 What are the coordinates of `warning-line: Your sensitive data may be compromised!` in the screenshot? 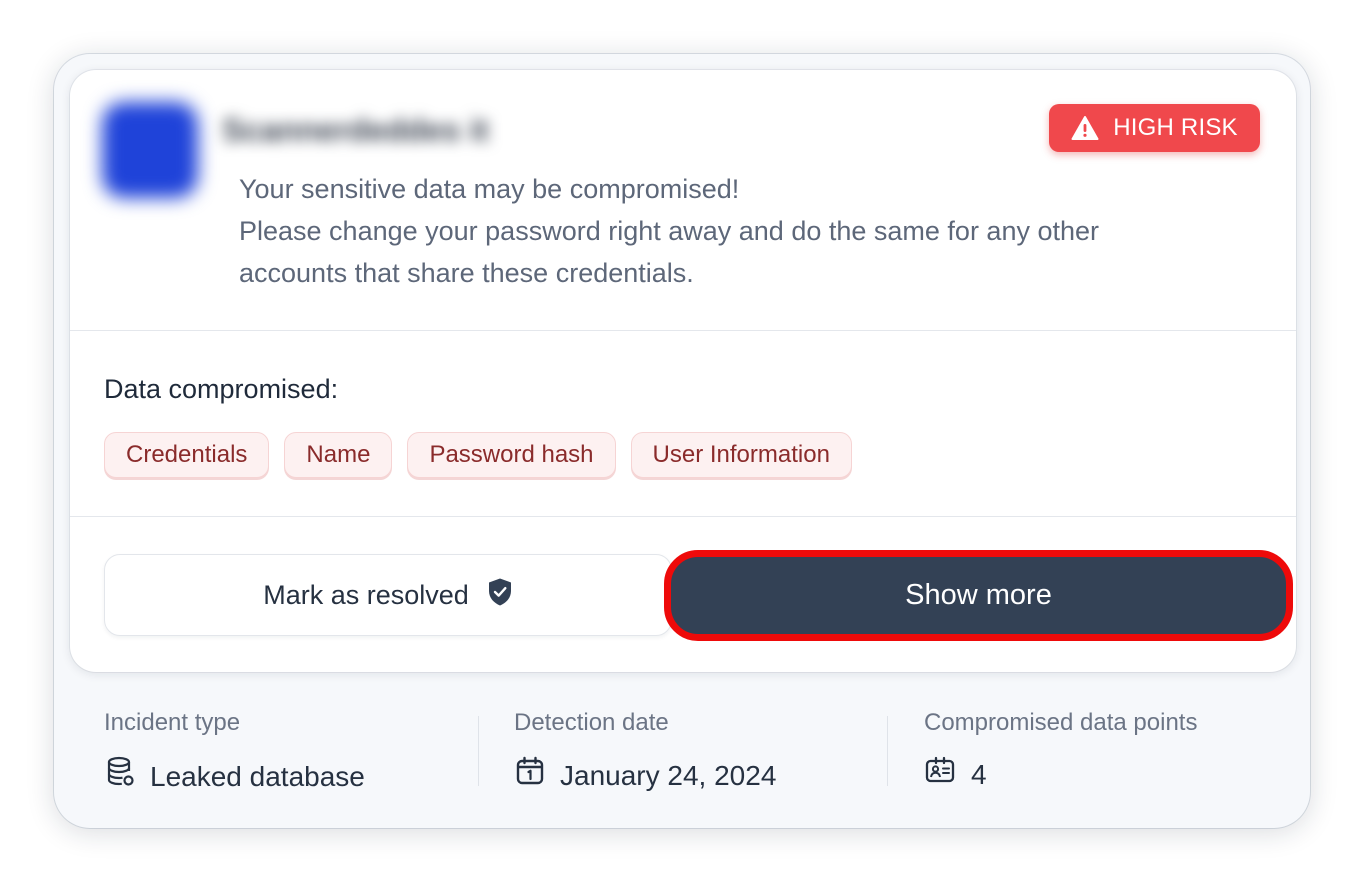 It's located at (489, 189).